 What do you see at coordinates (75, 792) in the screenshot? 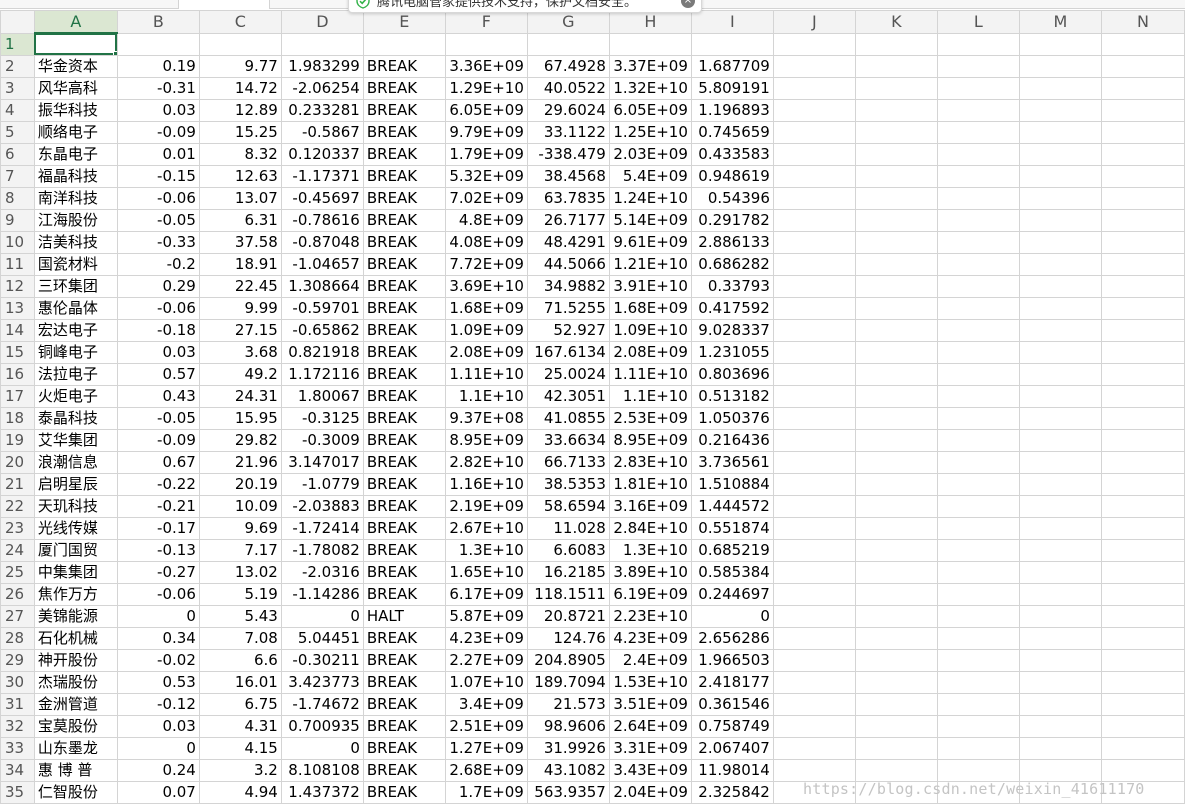
I see `cell-a35: 仁智股份` at bounding box center [75, 792].